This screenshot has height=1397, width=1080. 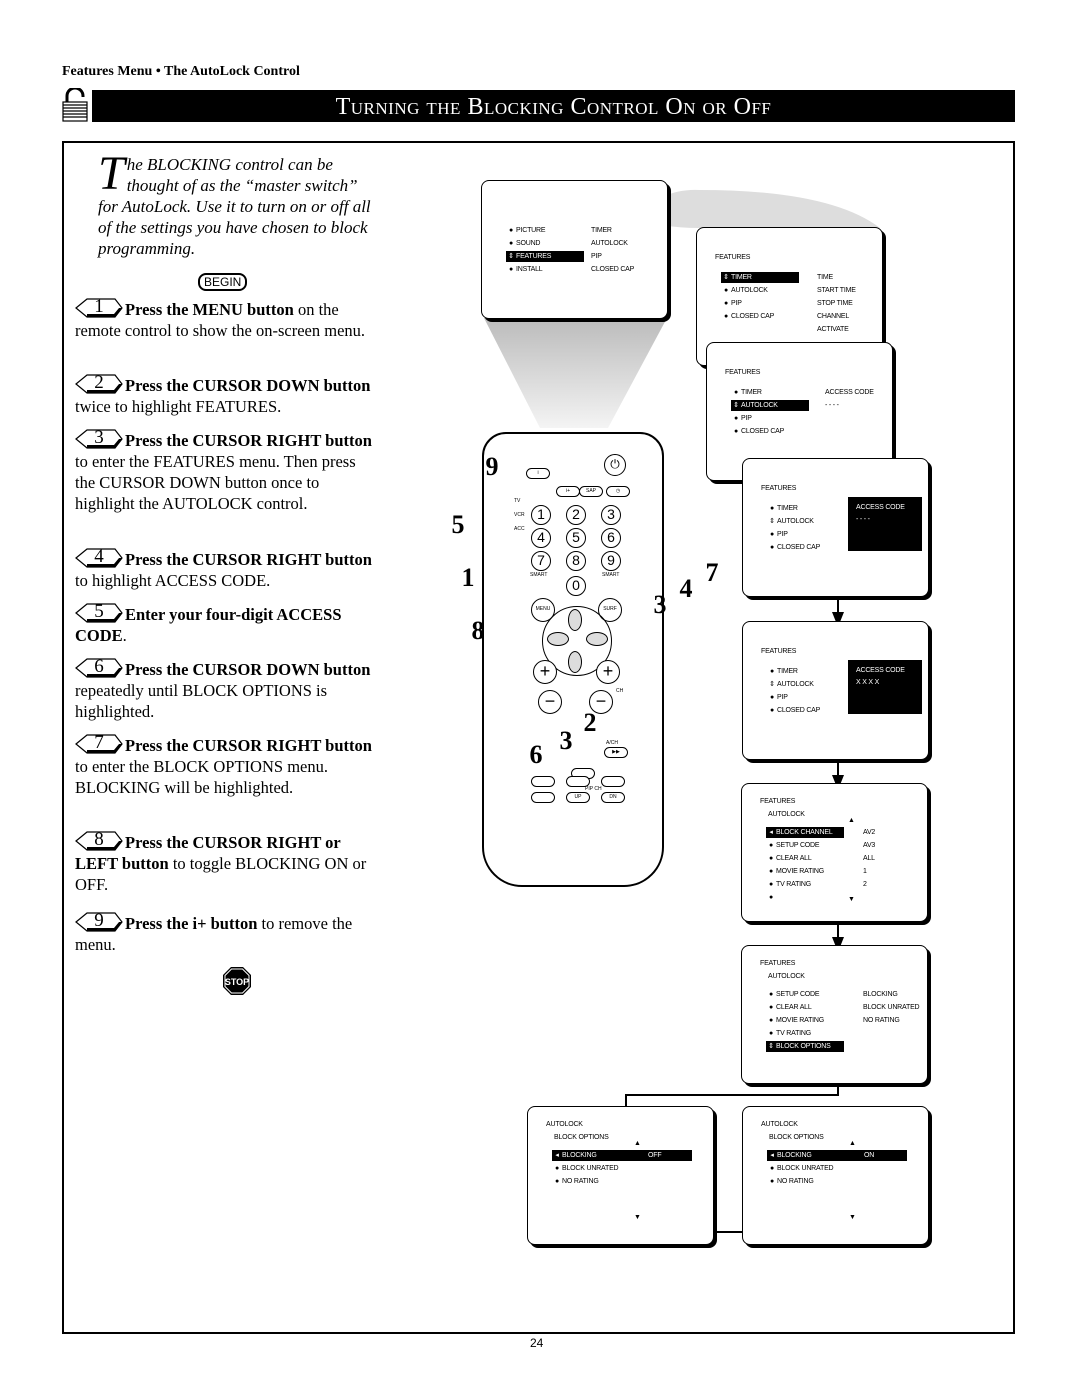 I want to click on label-smart_right: SMART, so click(x=611, y=575).